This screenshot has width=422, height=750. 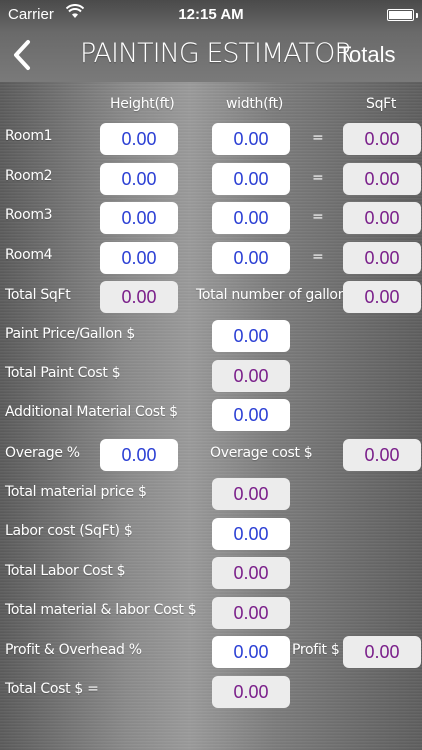 I want to click on status-time: 12:15 AM, so click(x=211, y=14).